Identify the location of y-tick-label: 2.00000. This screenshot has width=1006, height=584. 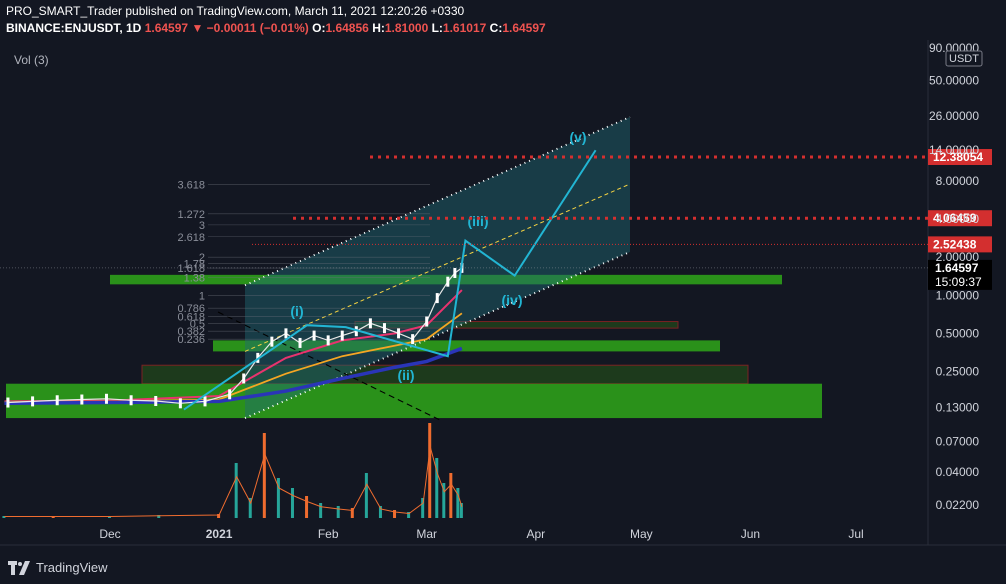
(958, 257).